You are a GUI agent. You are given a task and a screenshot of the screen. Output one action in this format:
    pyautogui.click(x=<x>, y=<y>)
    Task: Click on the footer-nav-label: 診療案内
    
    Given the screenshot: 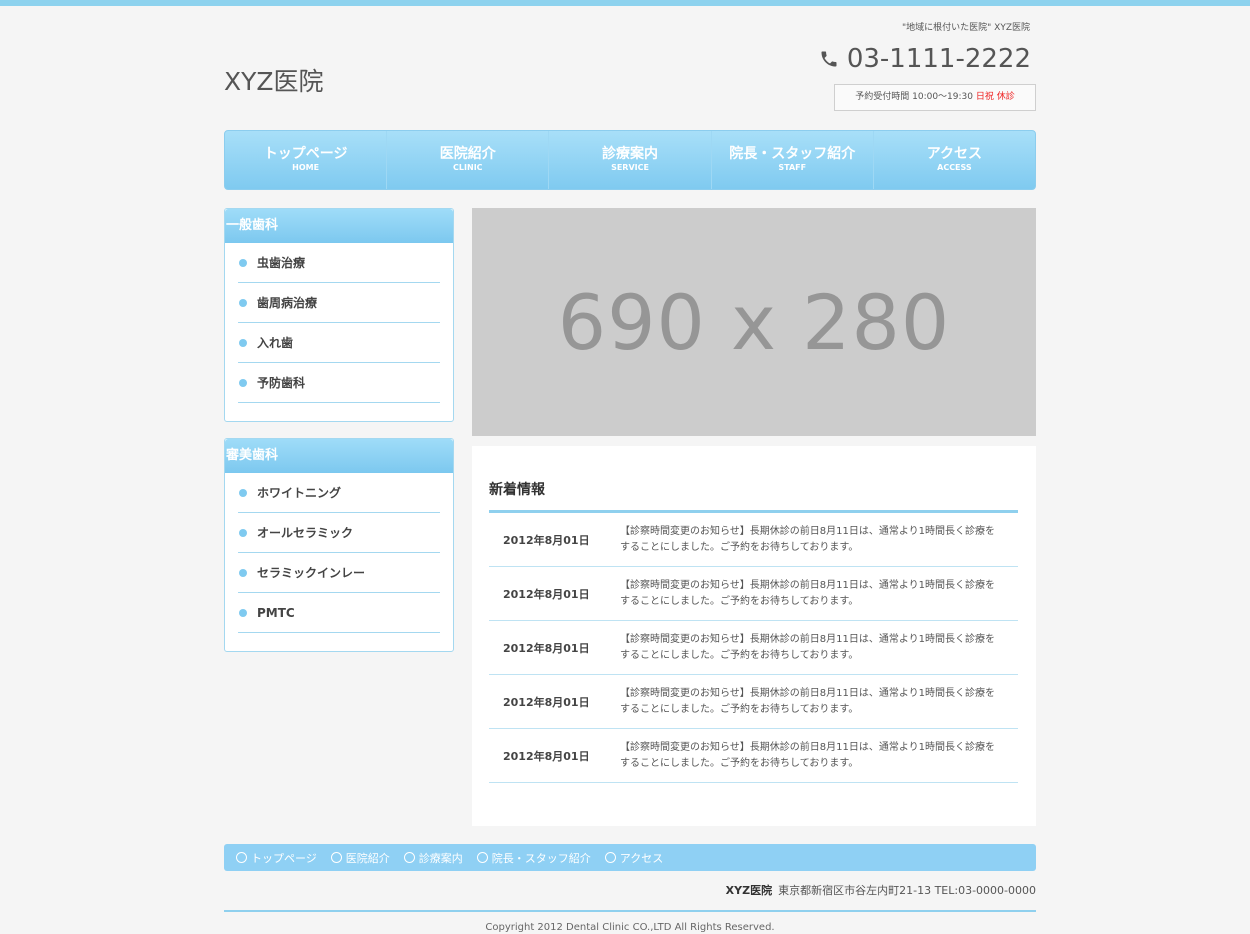 What is the action you would take?
    pyautogui.click(x=440, y=858)
    